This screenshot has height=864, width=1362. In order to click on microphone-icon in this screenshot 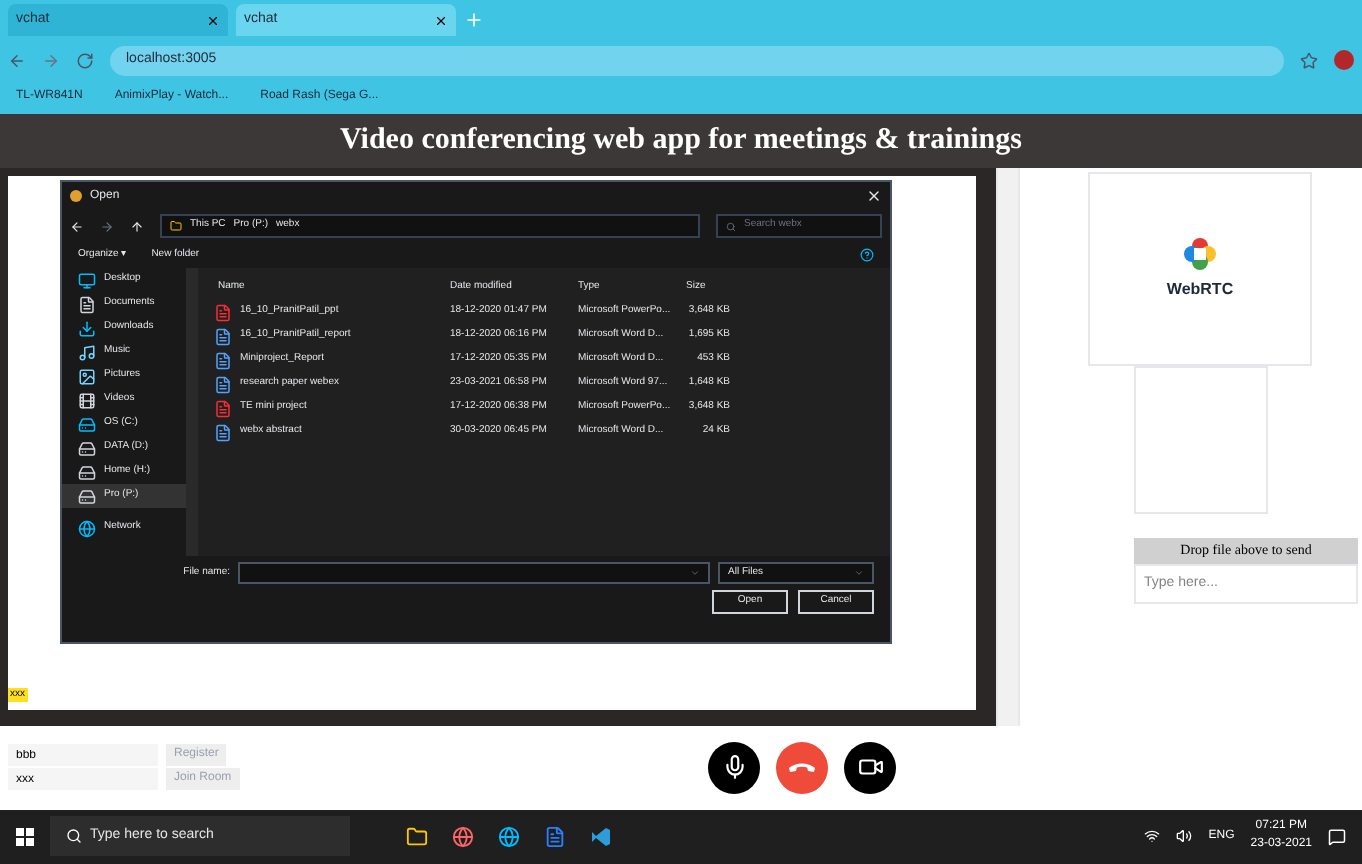, I will do `click(734, 767)`.